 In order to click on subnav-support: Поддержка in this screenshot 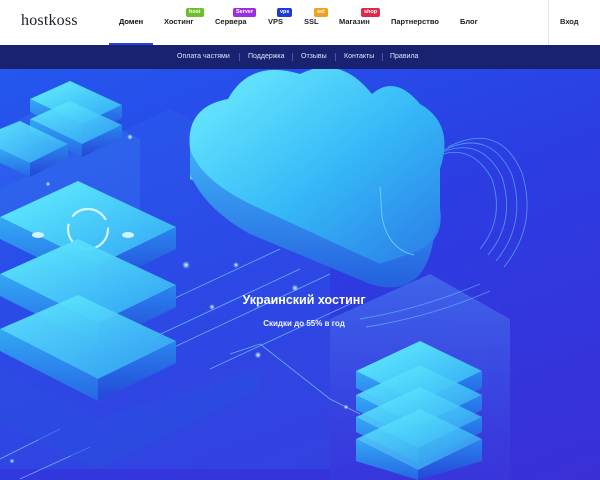, I will do `click(266, 56)`.